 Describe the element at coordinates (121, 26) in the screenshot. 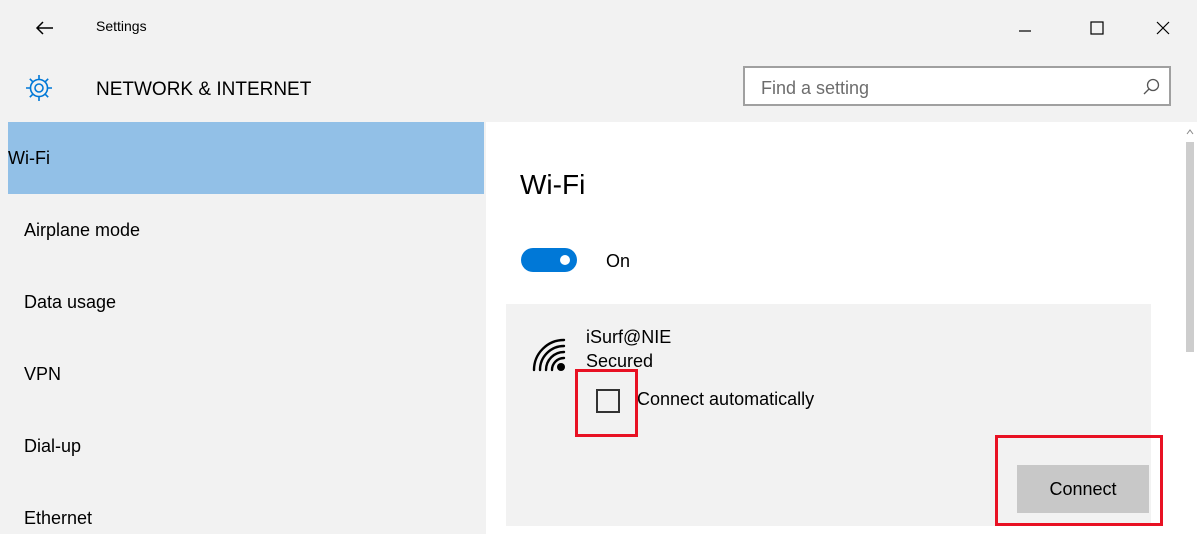

I see `window-title: Settings` at that location.